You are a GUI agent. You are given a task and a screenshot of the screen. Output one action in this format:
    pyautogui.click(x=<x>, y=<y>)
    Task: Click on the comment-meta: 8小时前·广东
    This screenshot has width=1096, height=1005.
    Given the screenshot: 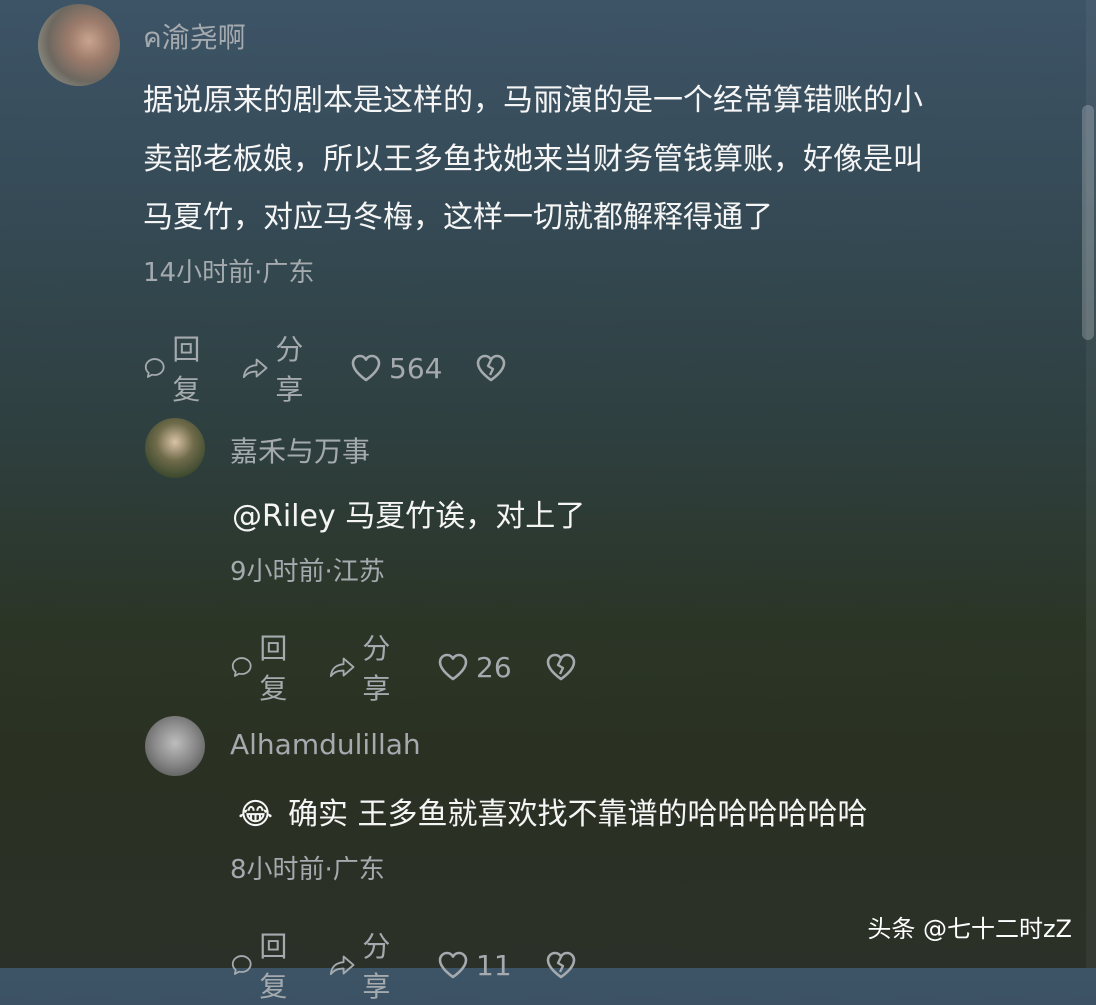 What is the action you would take?
    pyautogui.click(x=307, y=870)
    